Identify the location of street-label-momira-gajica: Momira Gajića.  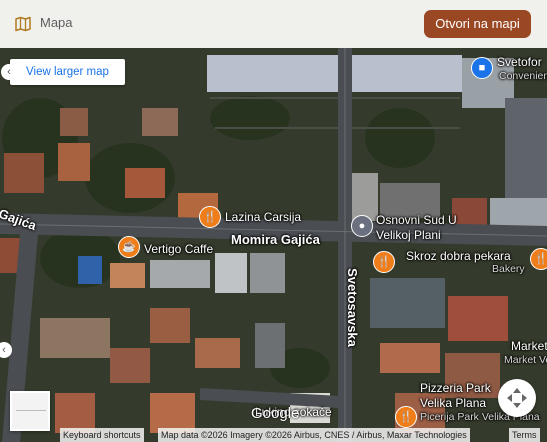
(275, 239).